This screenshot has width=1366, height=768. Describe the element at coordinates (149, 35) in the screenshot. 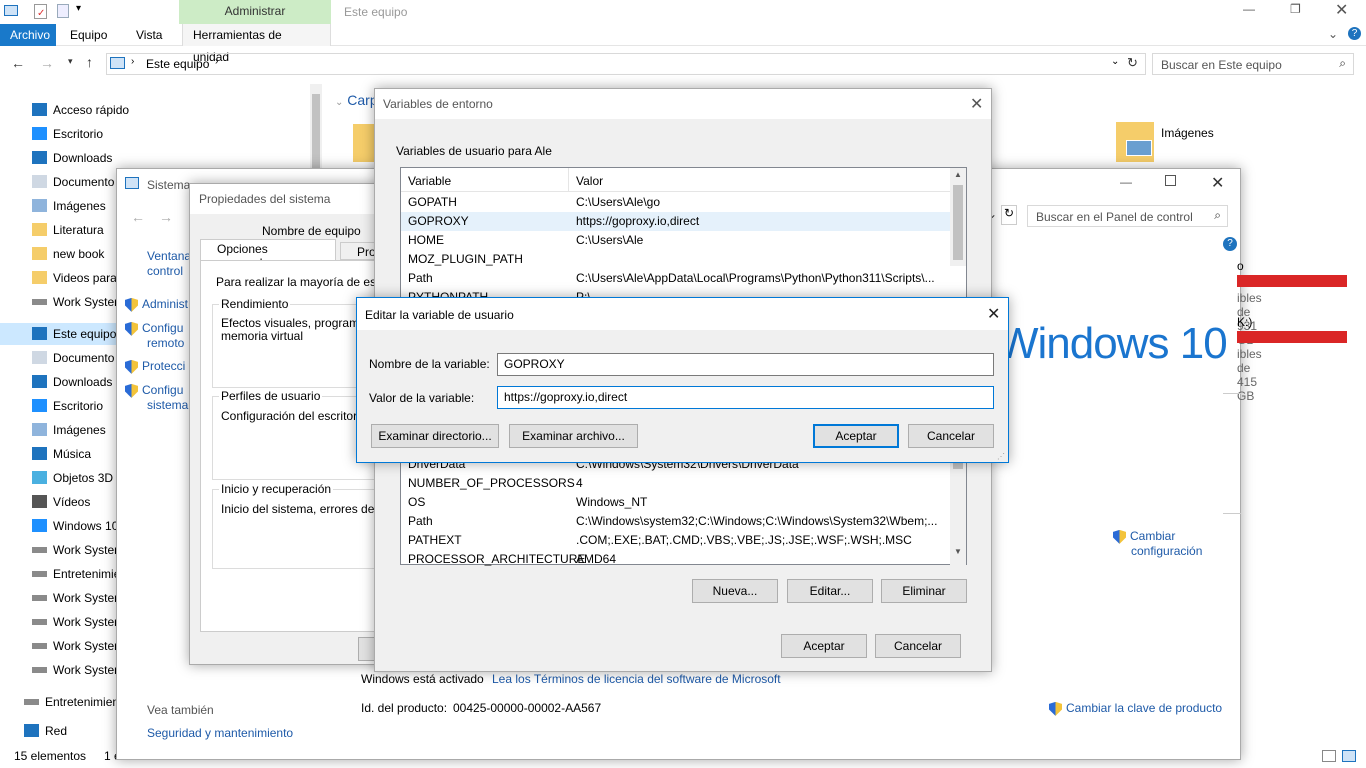

I see `tab-vista: Vista` at that location.